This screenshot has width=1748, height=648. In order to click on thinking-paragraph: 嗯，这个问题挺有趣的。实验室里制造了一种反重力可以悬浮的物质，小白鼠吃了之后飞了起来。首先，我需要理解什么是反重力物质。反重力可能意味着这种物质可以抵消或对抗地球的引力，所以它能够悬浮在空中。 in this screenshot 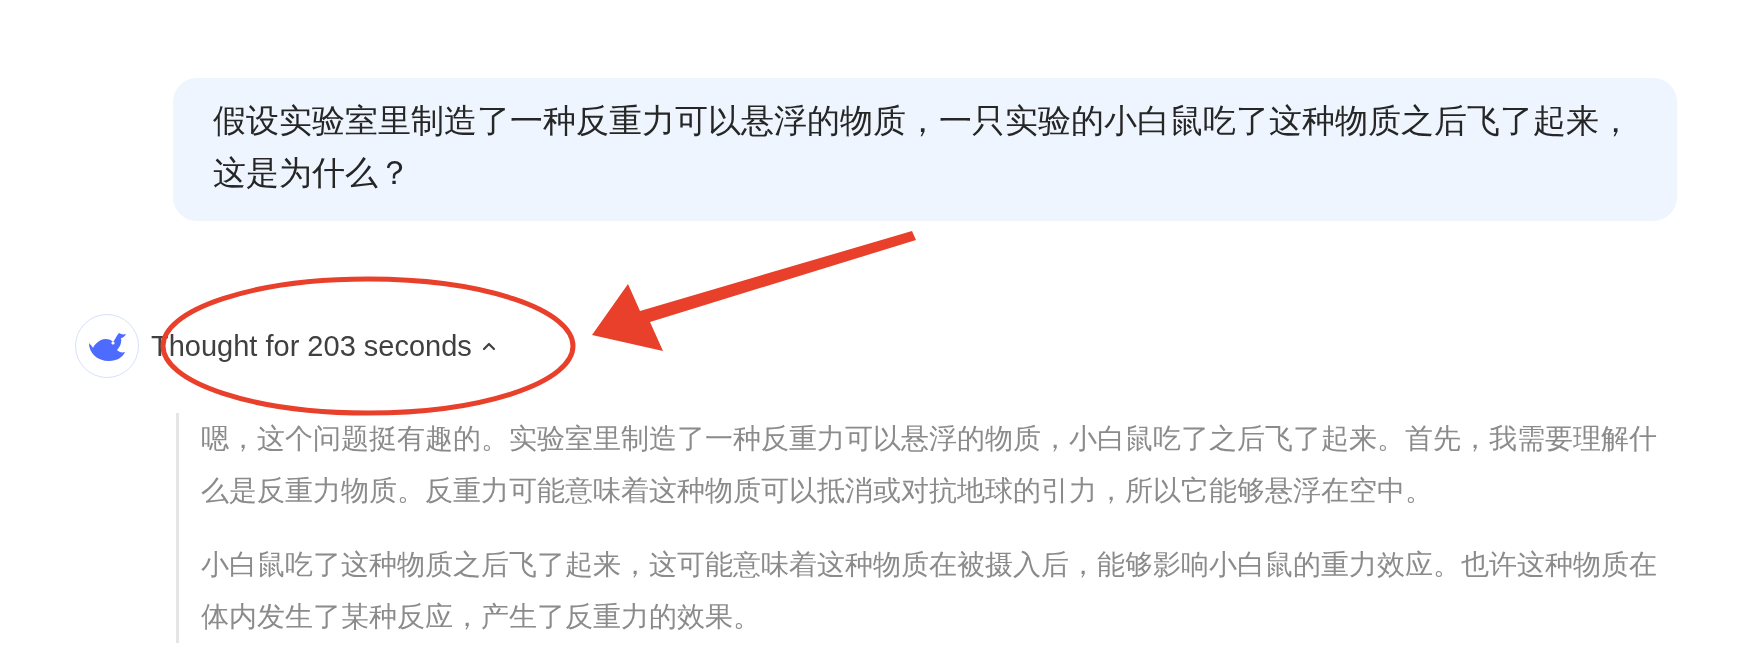, I will do `click(929, 465)`.